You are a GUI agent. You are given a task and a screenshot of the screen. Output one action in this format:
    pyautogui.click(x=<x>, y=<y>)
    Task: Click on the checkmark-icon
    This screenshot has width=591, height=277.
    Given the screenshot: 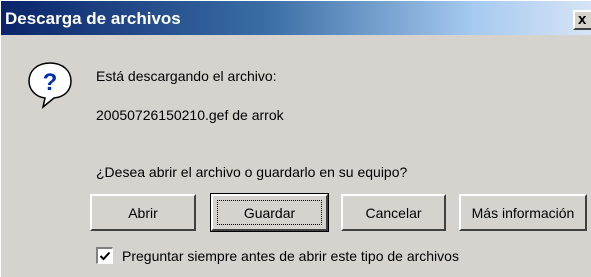 What is the action you would take?
    pyautogui.click(x=105, y=256)
    